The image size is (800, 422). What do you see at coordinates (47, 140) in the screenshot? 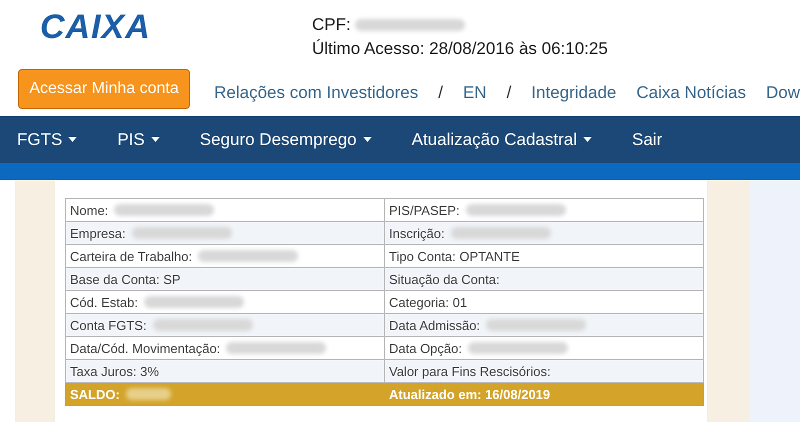
I see `nav-menu-item: FGTS` at bounding box center [47, 140].